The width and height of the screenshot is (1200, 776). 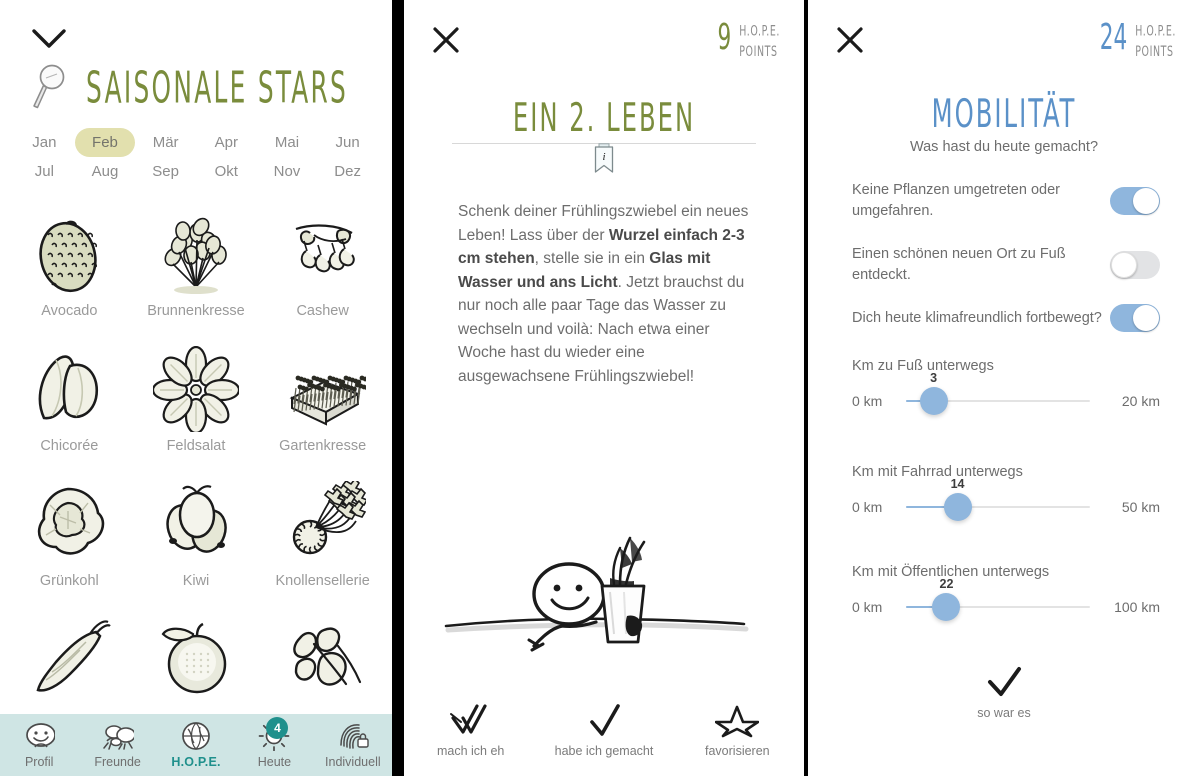 I want to click on month-feb: Feb, so click(x=105, y=142).